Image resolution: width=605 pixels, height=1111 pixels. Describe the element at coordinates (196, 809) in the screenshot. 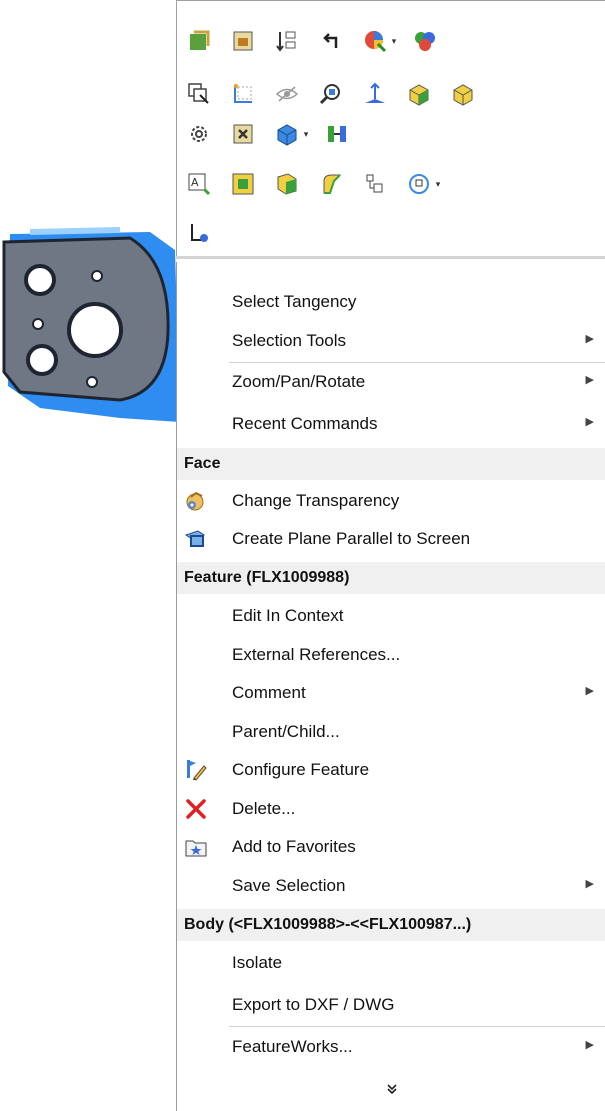

I see `delete-icon` at that location.